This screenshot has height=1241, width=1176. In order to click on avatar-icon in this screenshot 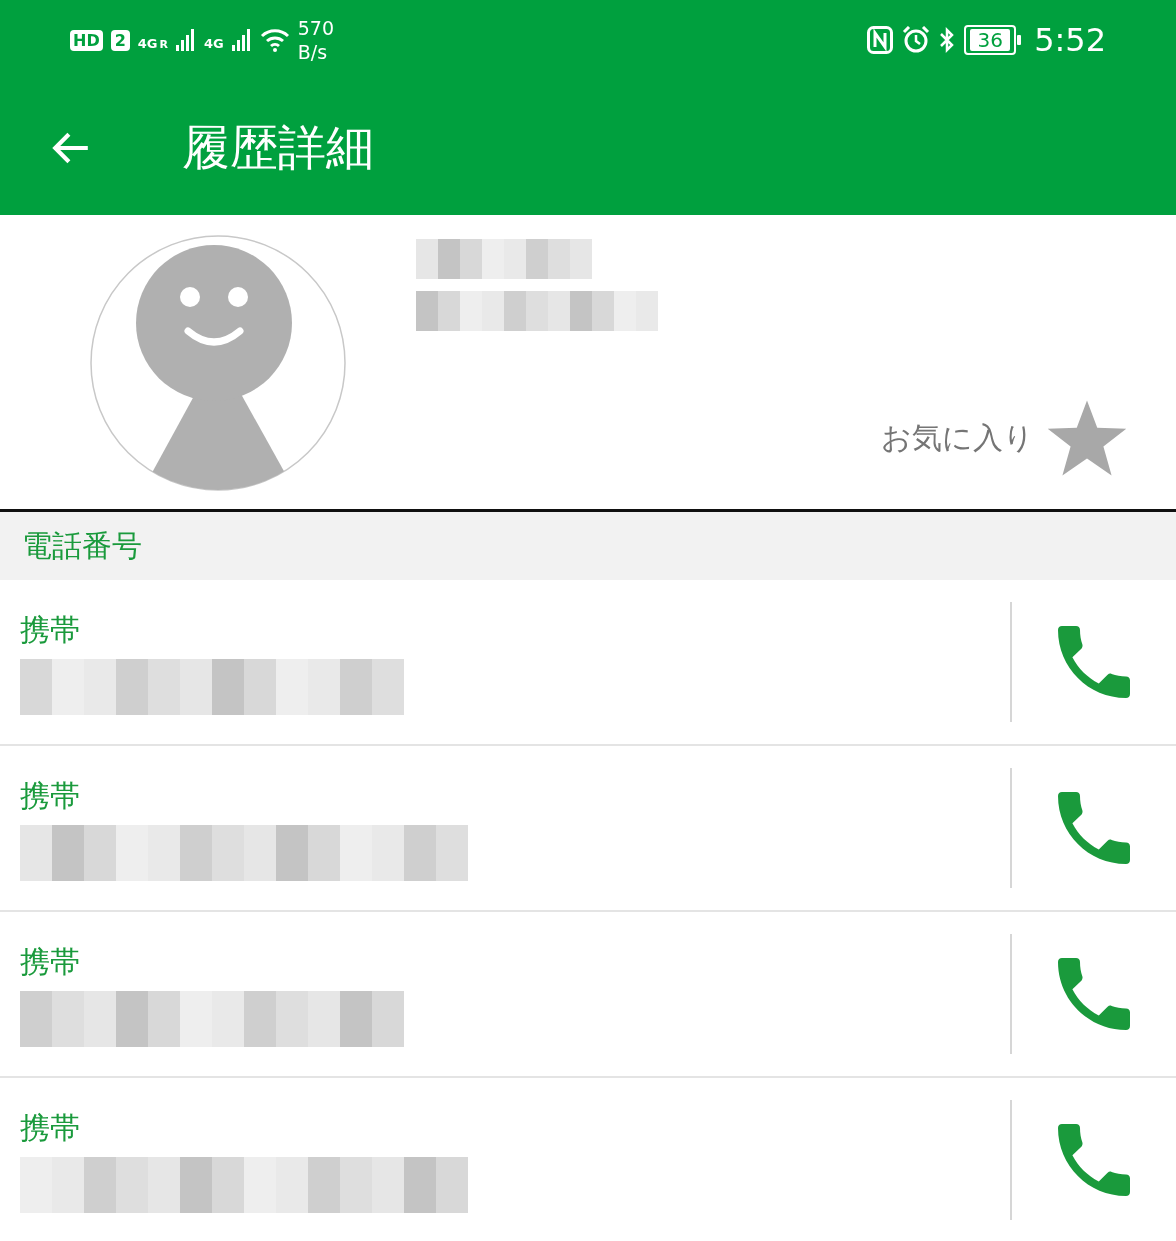, I will do `click(218, 363)`.